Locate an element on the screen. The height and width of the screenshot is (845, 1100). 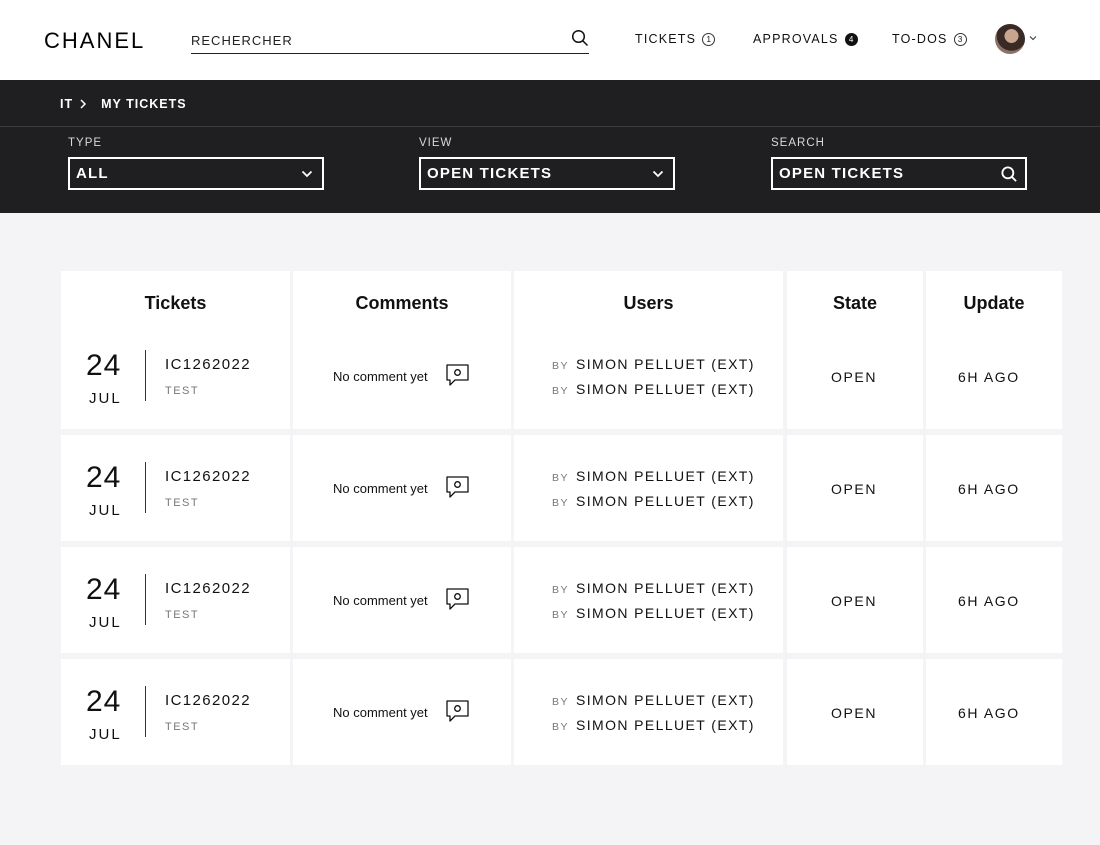
nav-tickets: TICKETS 1 is located at coordinates (675, 39).